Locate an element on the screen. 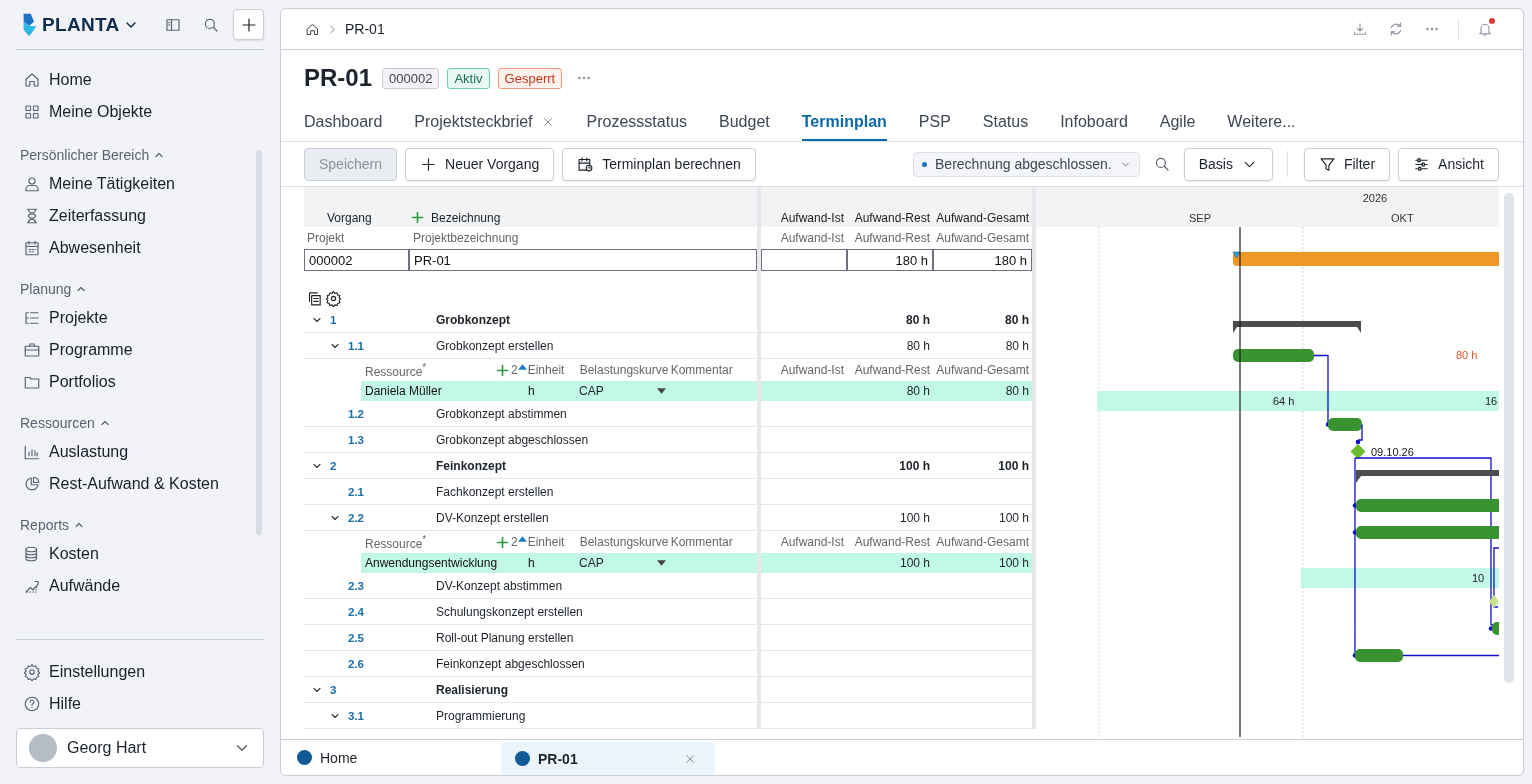 The image size is (1532, 784). nav-item: Hilfe is located at coordinates (140, 704).